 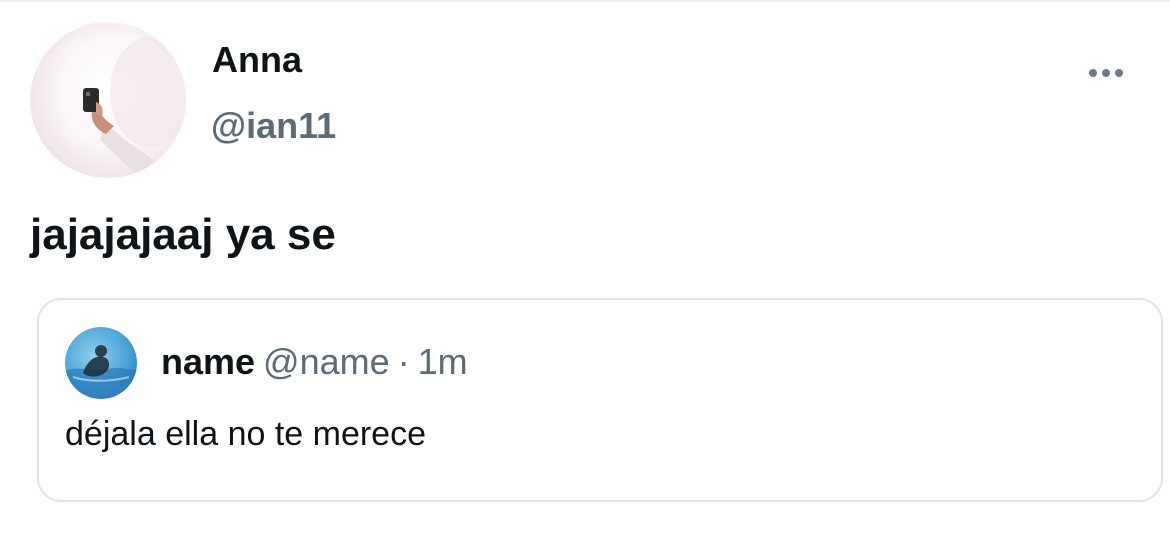 What do you see at coordinates (443, 361) in the screenshot?
I see `quoted-tweet-time: 1m` at bounding box center [443, 361].